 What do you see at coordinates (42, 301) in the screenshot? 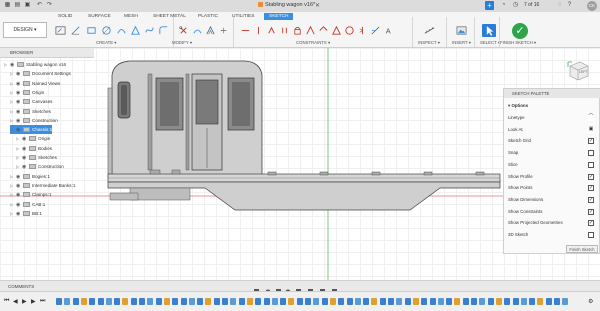
I see `timeline-end-icon: ⏭` at bounding box center [42, 301].